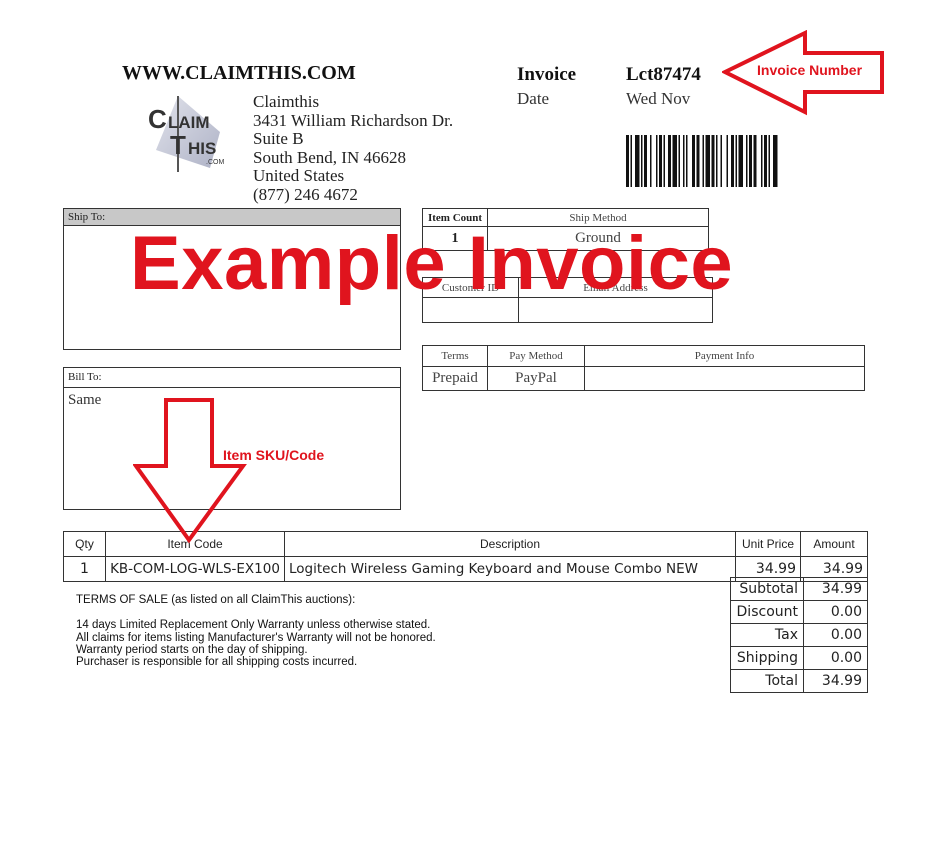 Image resolution: width=927 pixels, height=855 pixels. Describe the element at coordinates (767, 635) in the screenshot. I see `totals-label: Tax` at that location.